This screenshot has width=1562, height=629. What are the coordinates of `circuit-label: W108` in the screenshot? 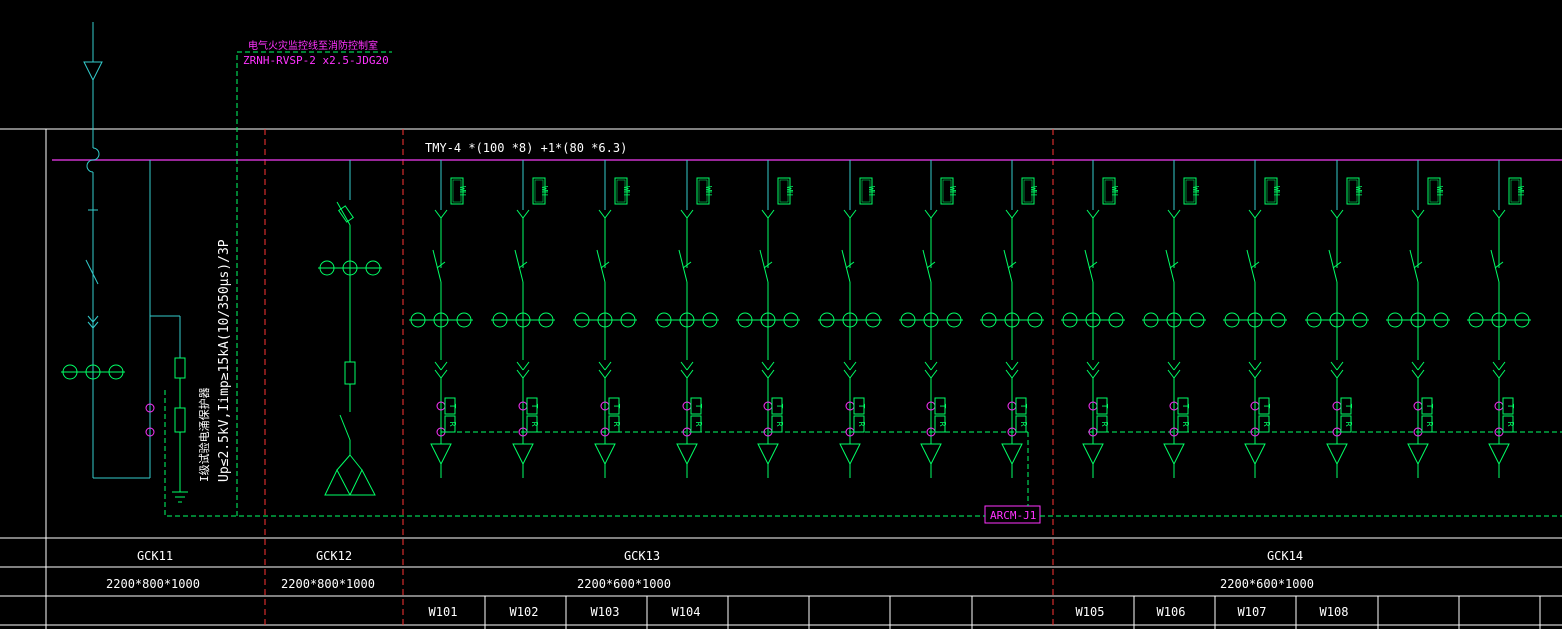 It's located at (1334, 612).